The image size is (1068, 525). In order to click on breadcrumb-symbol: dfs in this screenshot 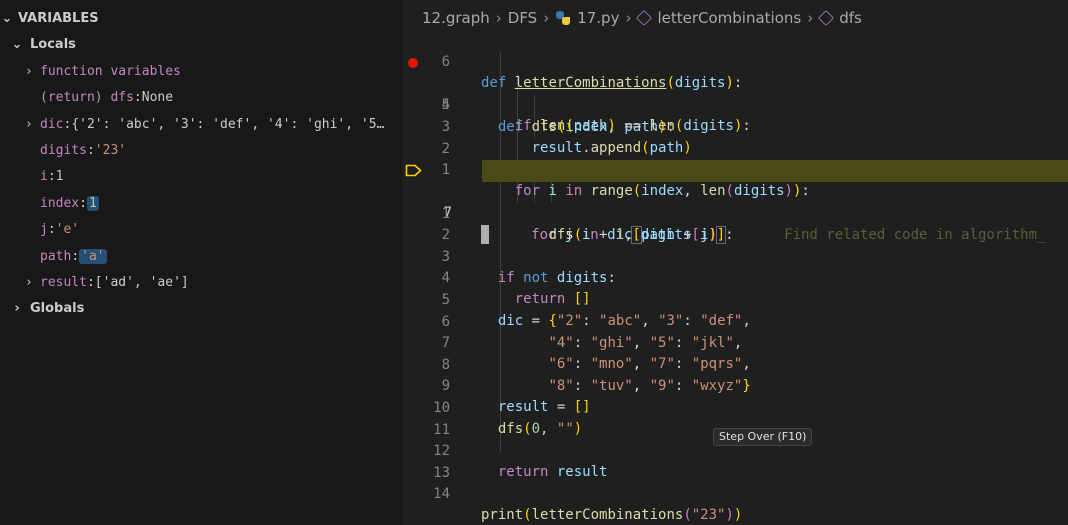, I will do `click(850, 18)`.